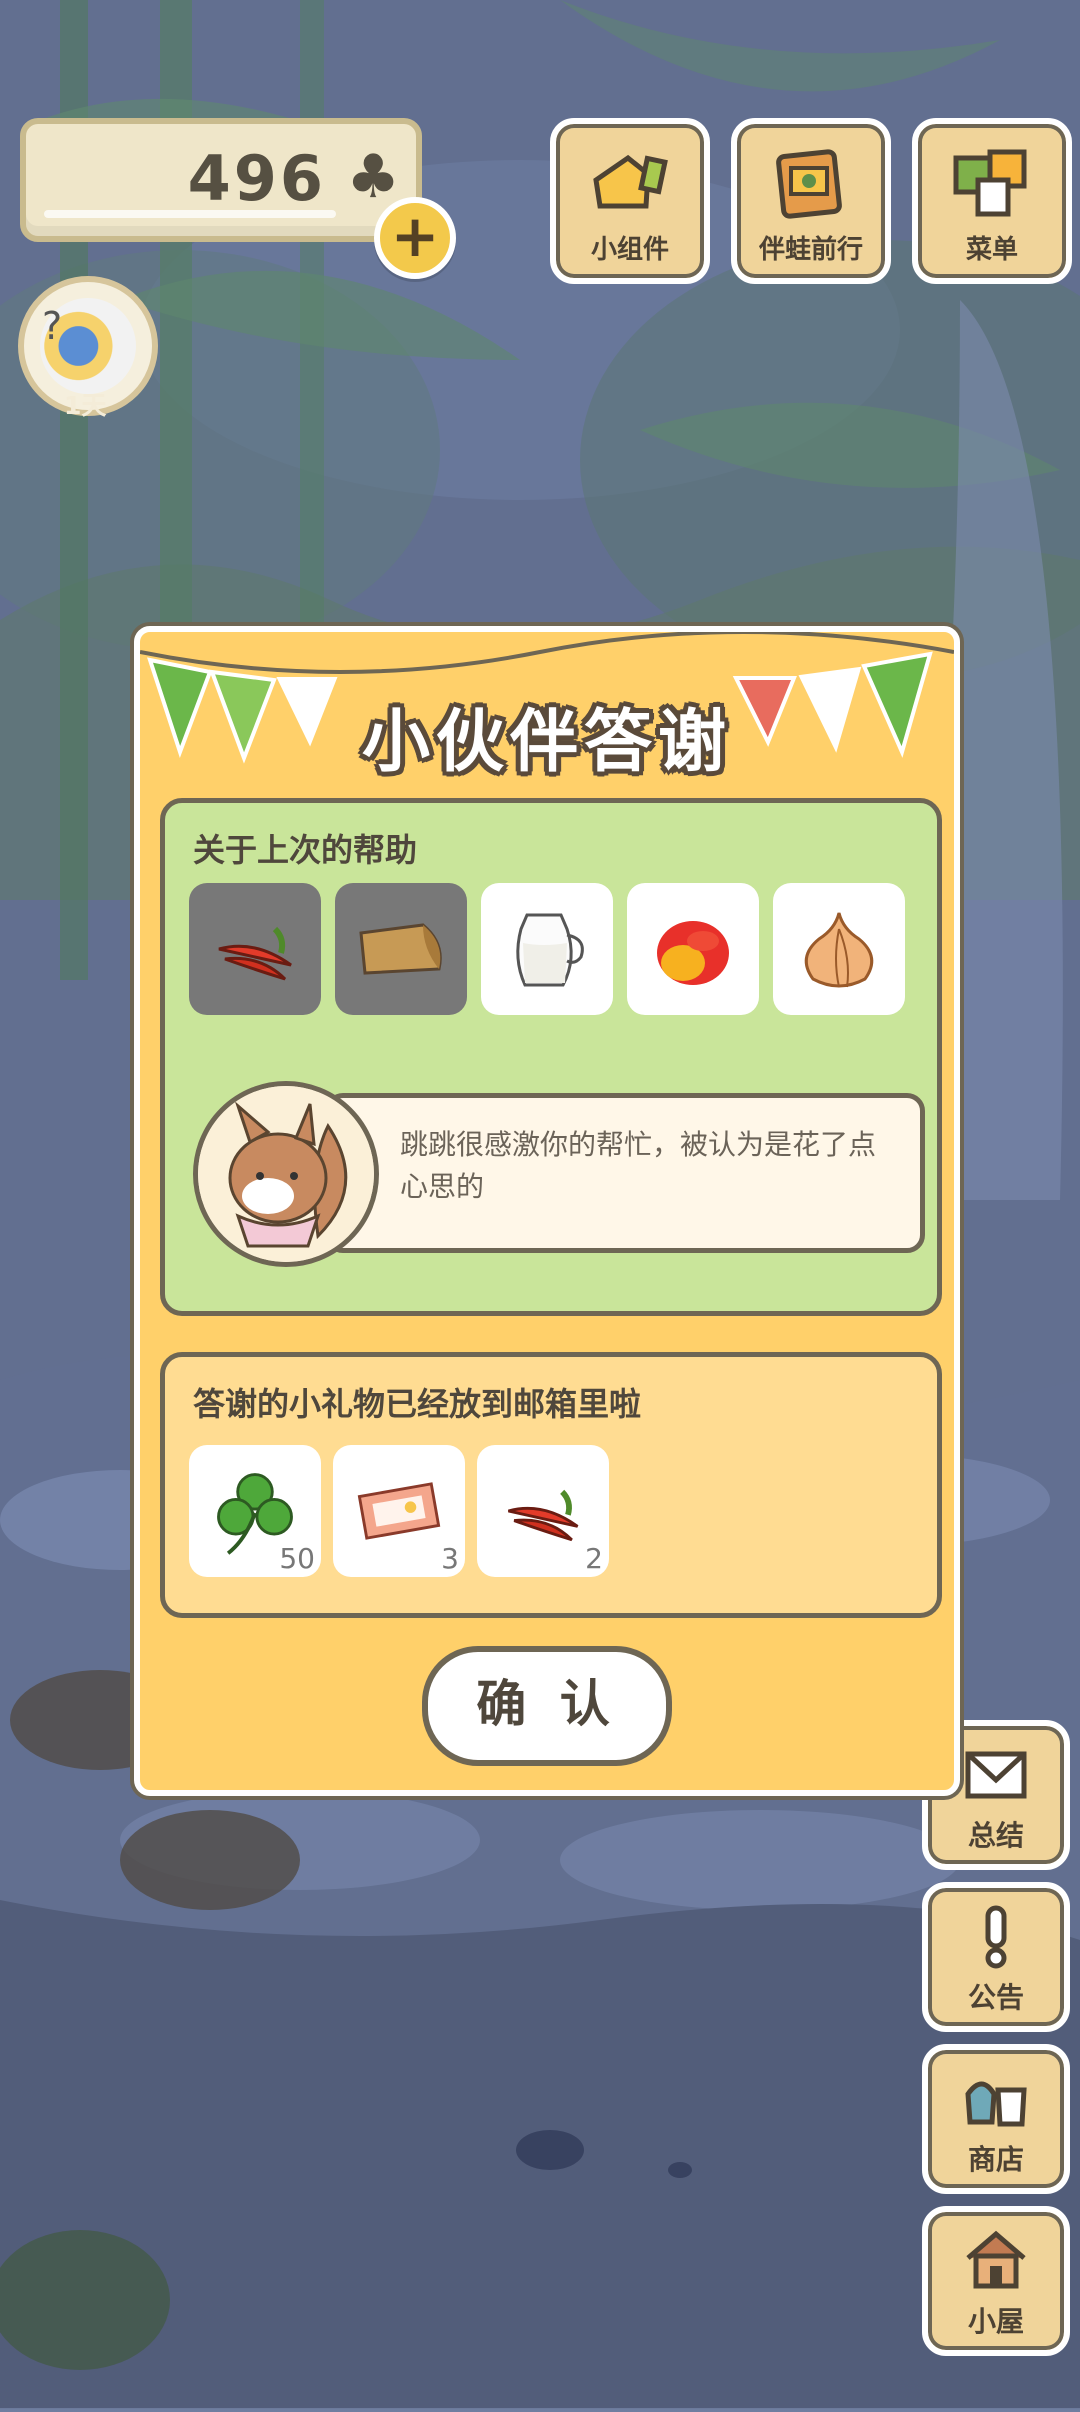 This screenshot has height=2412, width=1080. Describe the element at coordinates (255, 1511) in the screenshot. I see `gift-tile-clover: 50` at that location.